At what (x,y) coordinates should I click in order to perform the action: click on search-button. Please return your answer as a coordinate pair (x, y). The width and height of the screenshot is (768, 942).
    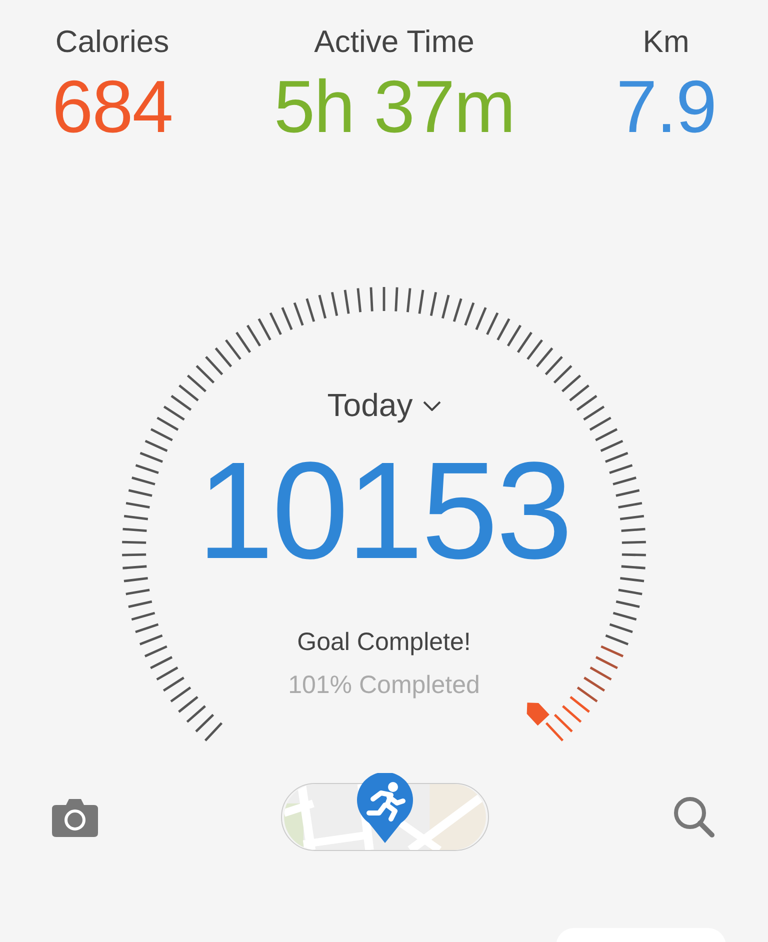
    Looking at the image, I should click on (694, 817).